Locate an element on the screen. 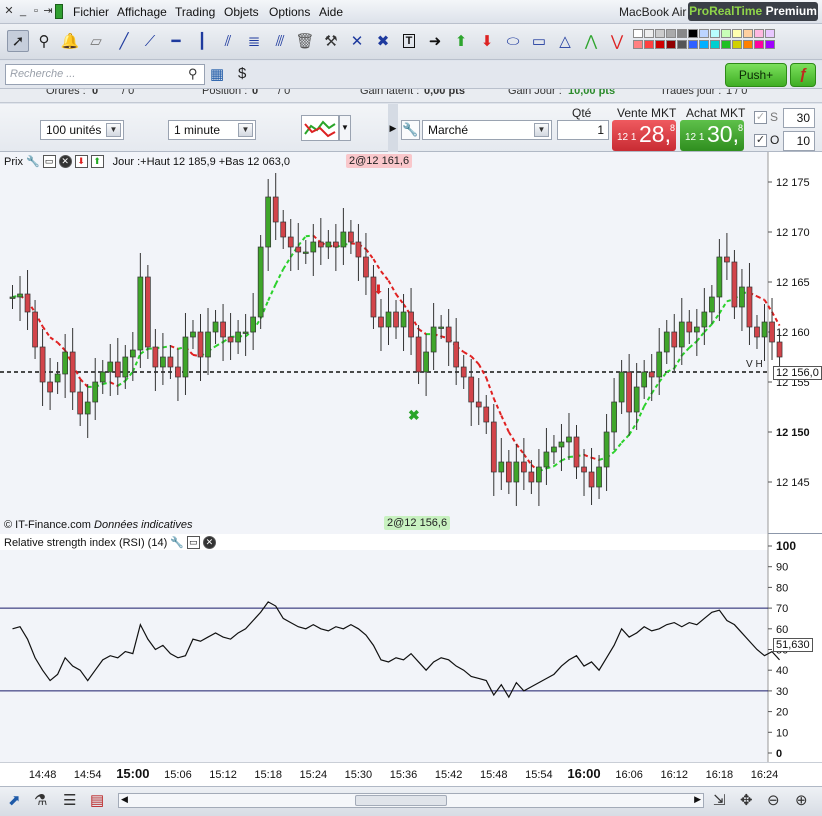 This screenshot has height=816, width=822. arrow-right-icon: ➜ is located at coordinates (435, 41).